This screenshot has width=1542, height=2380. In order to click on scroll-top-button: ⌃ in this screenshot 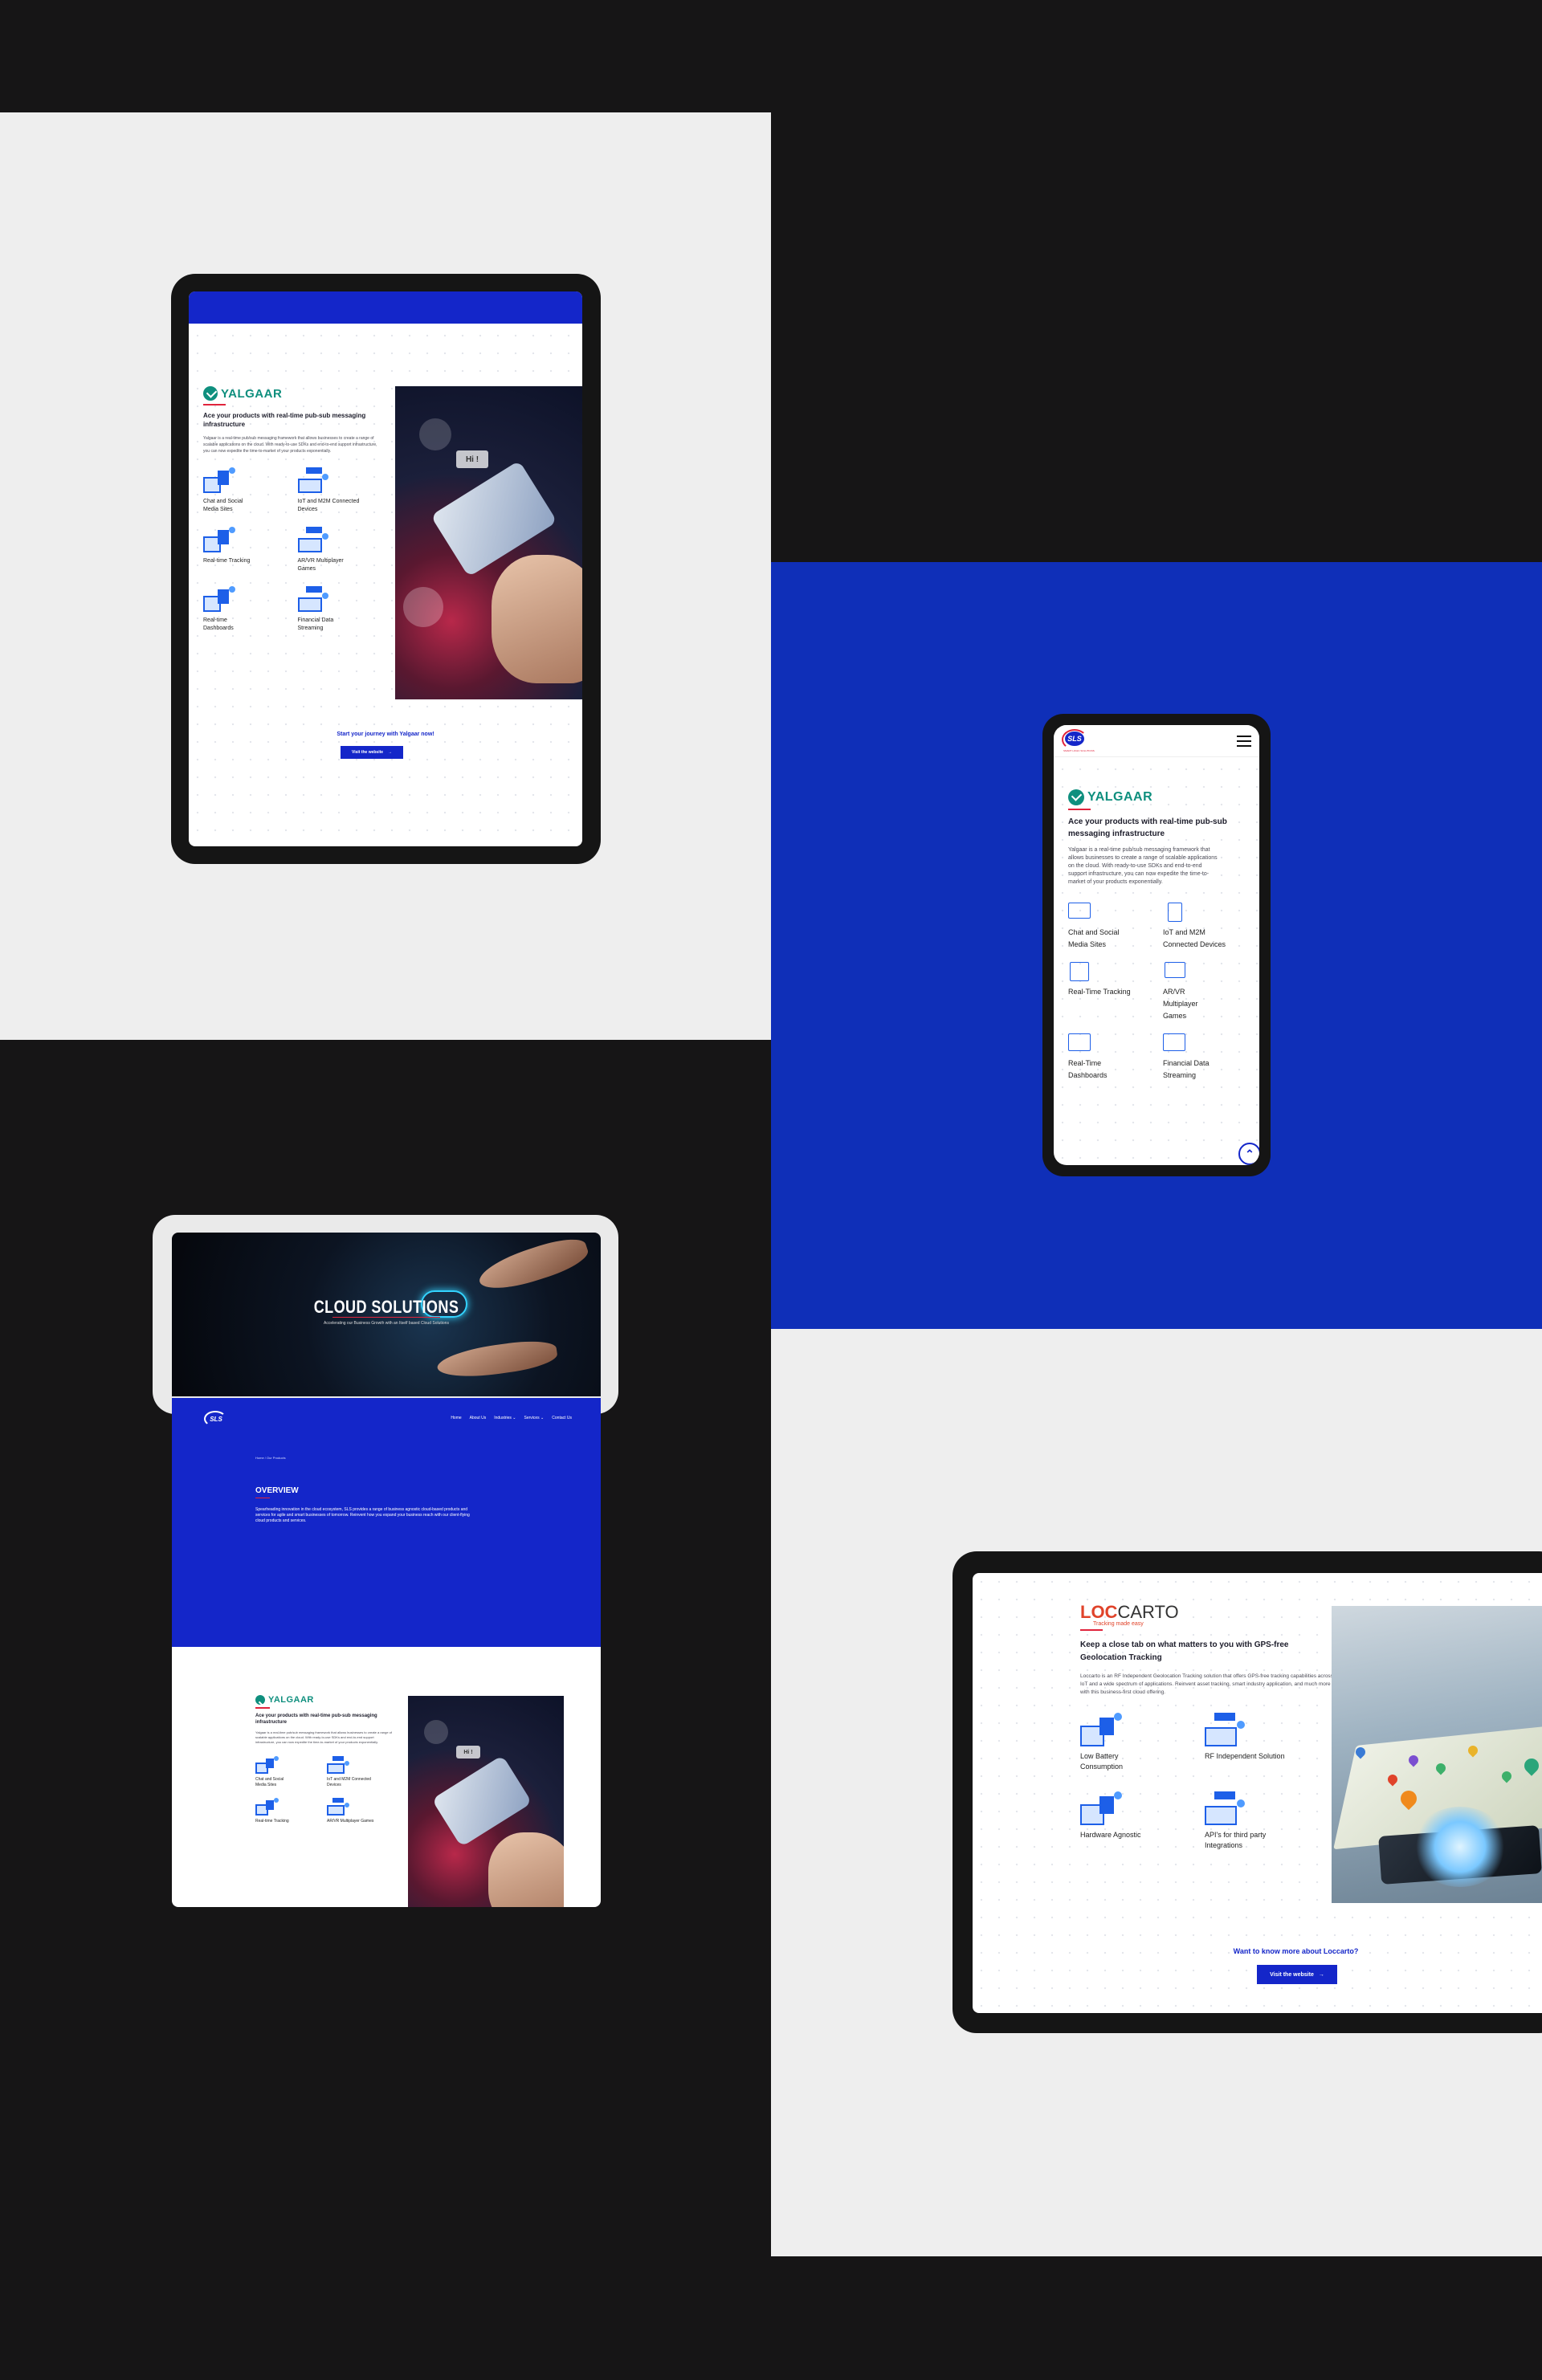, I will do `click(1248, 1154)`.